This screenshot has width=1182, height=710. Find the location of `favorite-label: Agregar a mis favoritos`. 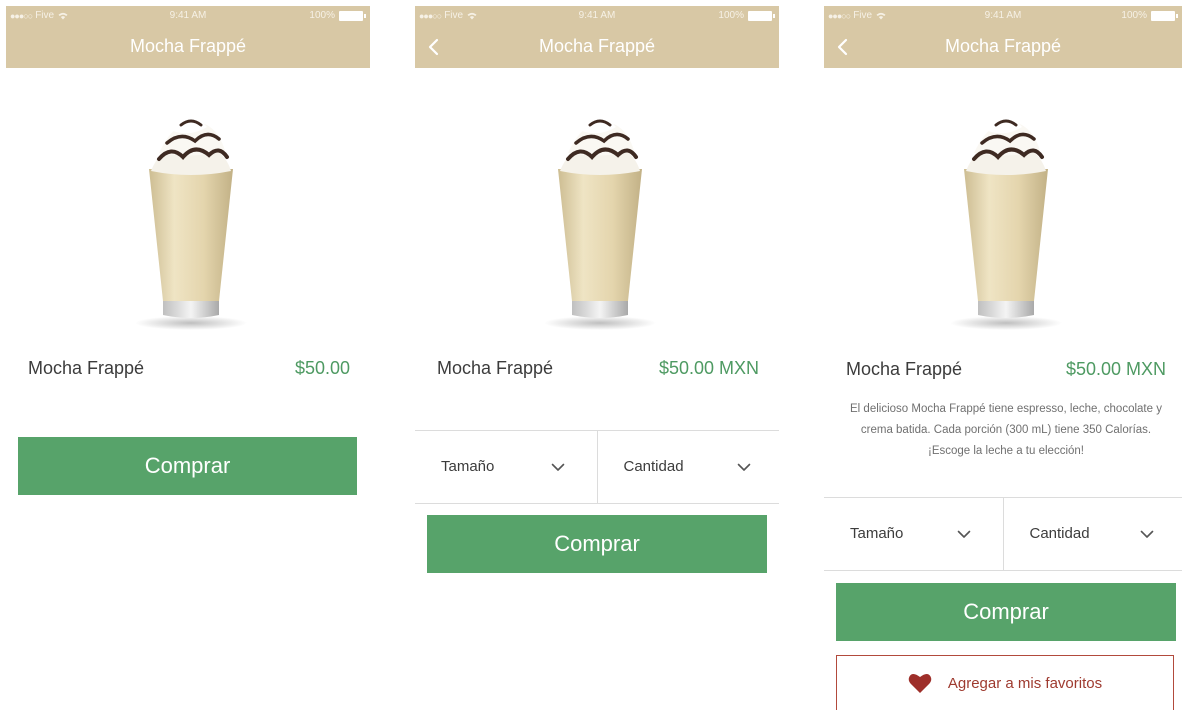

favorite-label: Agregar a mis favoritos is located at coordinates (1025, 683).